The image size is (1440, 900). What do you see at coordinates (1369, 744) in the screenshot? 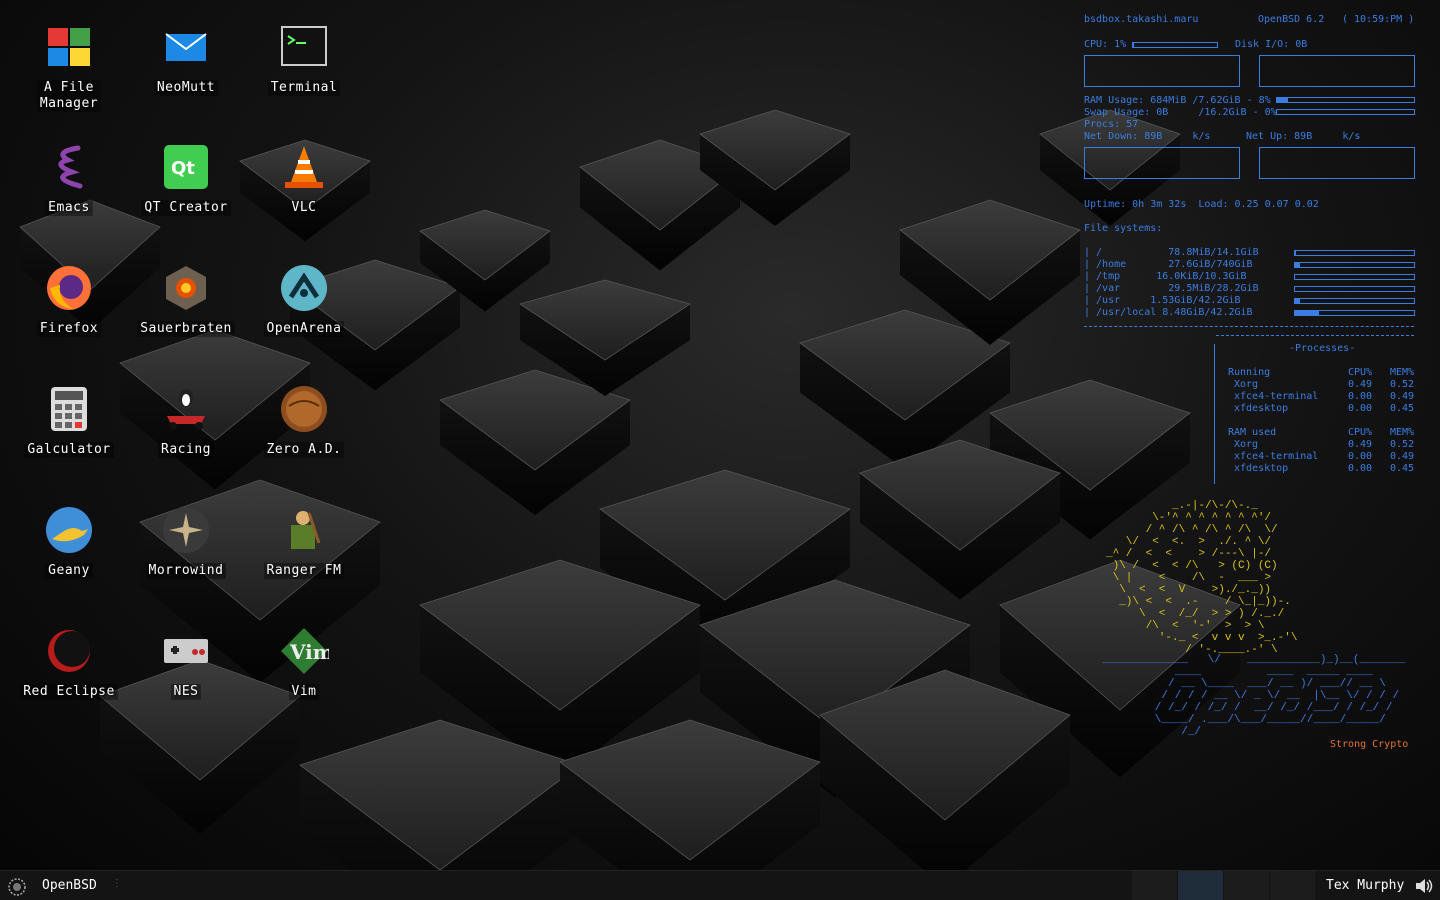
I see `strong-crypto-tagline: Strong Crypto` at bounding box center [1369, 744].